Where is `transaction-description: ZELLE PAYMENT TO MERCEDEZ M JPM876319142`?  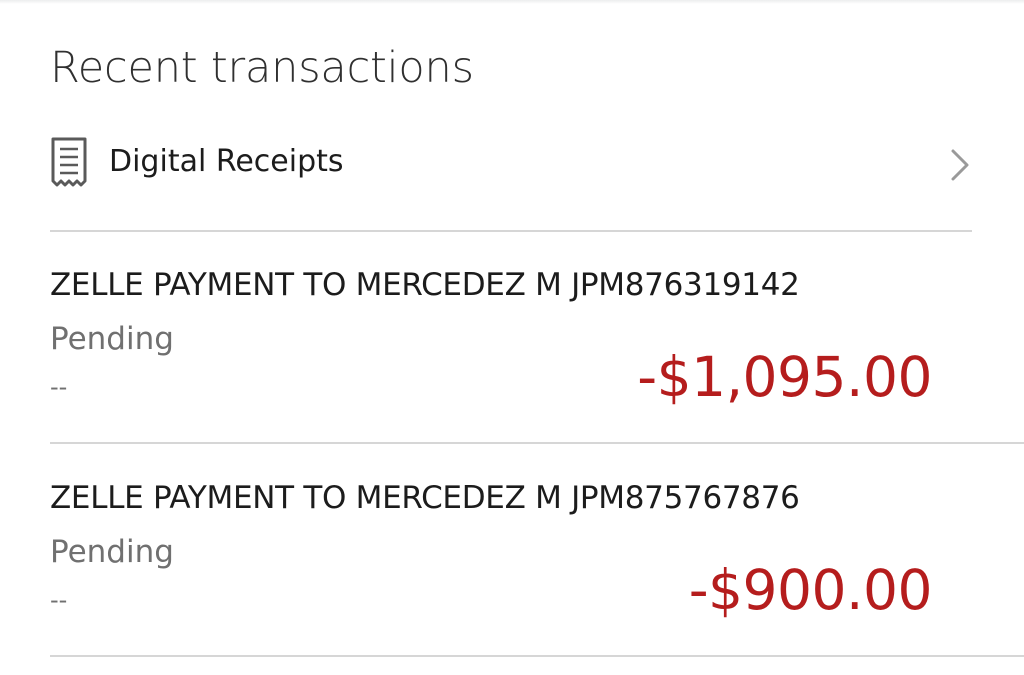 transaction-description: ZELLE PAYMENT TO MERCEDEZ M JPM876319142 is located at coordinates (425, 285).